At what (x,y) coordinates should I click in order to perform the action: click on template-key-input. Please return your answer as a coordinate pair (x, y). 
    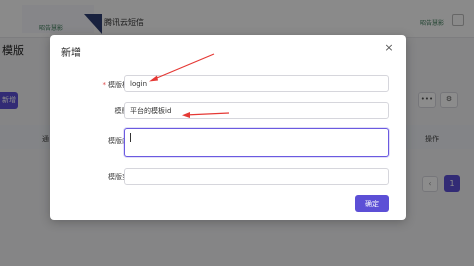
    Looking at the image, I should click on (256, 83).